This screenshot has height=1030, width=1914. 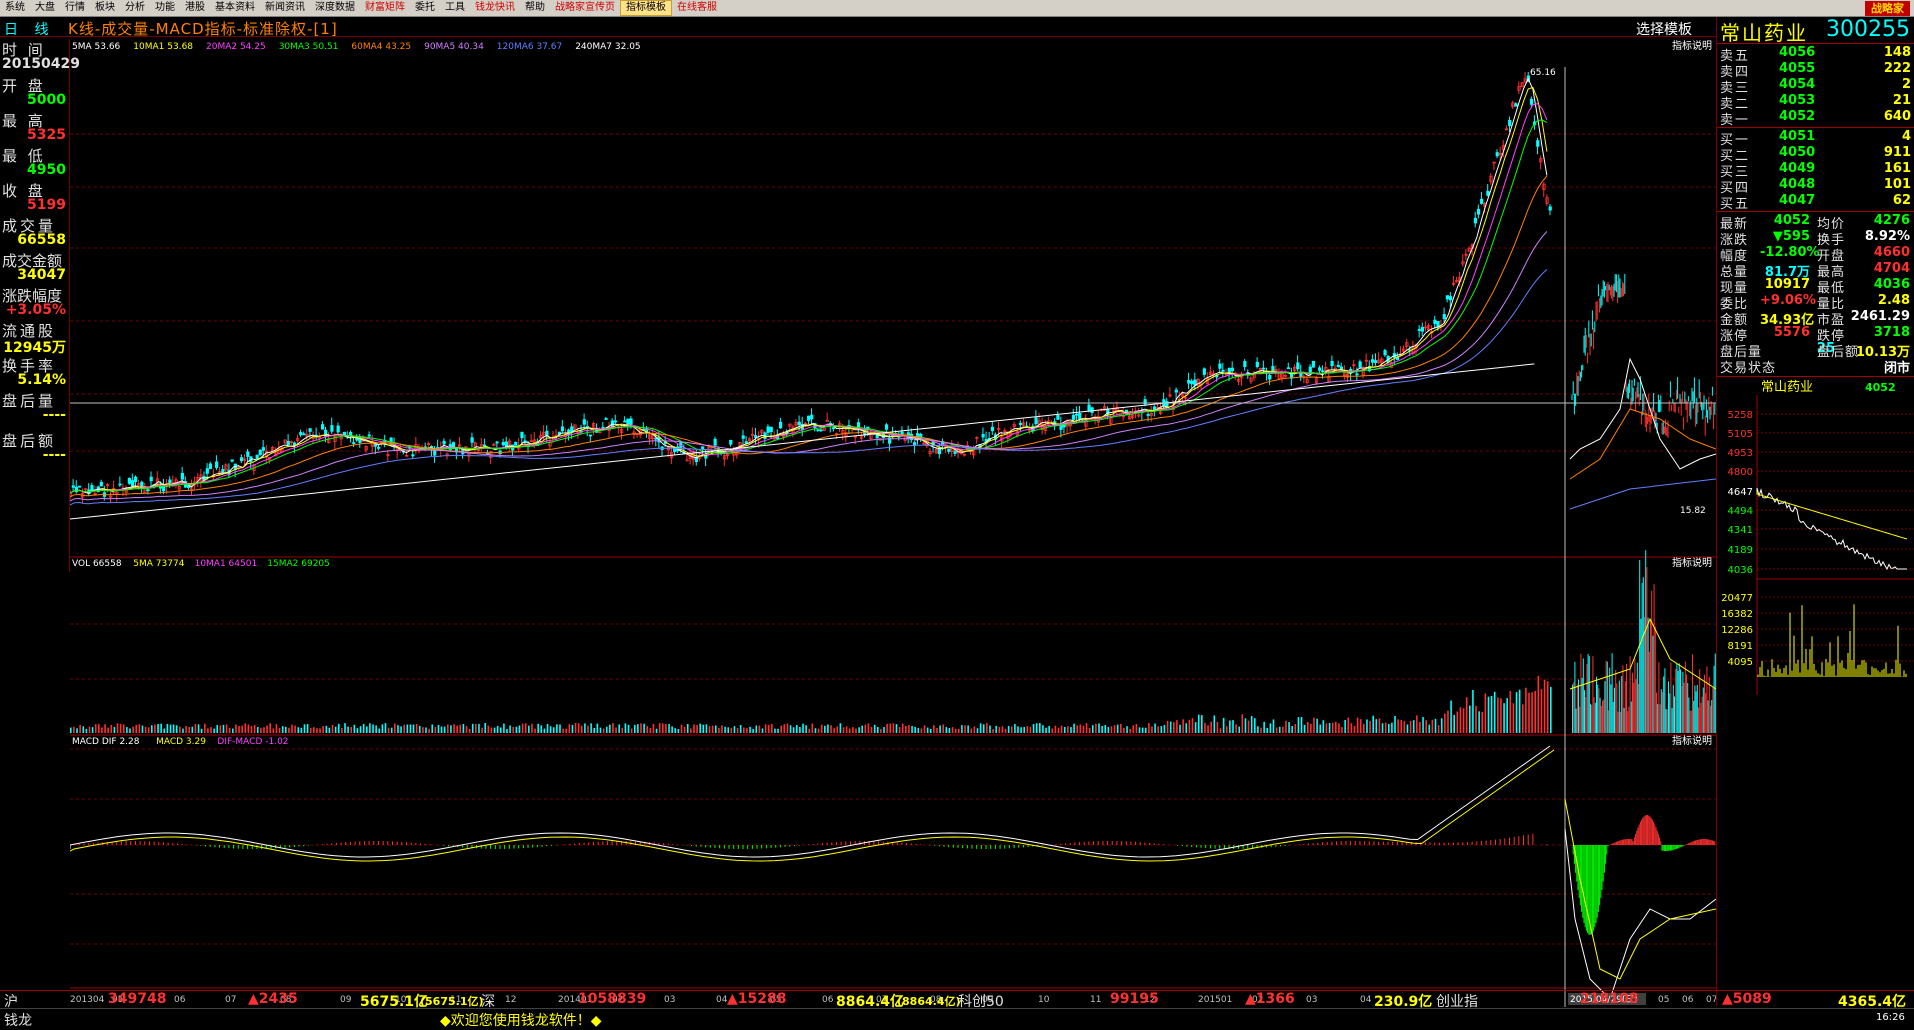 What do you see at coordinates (105, 8) in the screenshot?
I see `menu-item: 板块` at bounding box center [105, 8].